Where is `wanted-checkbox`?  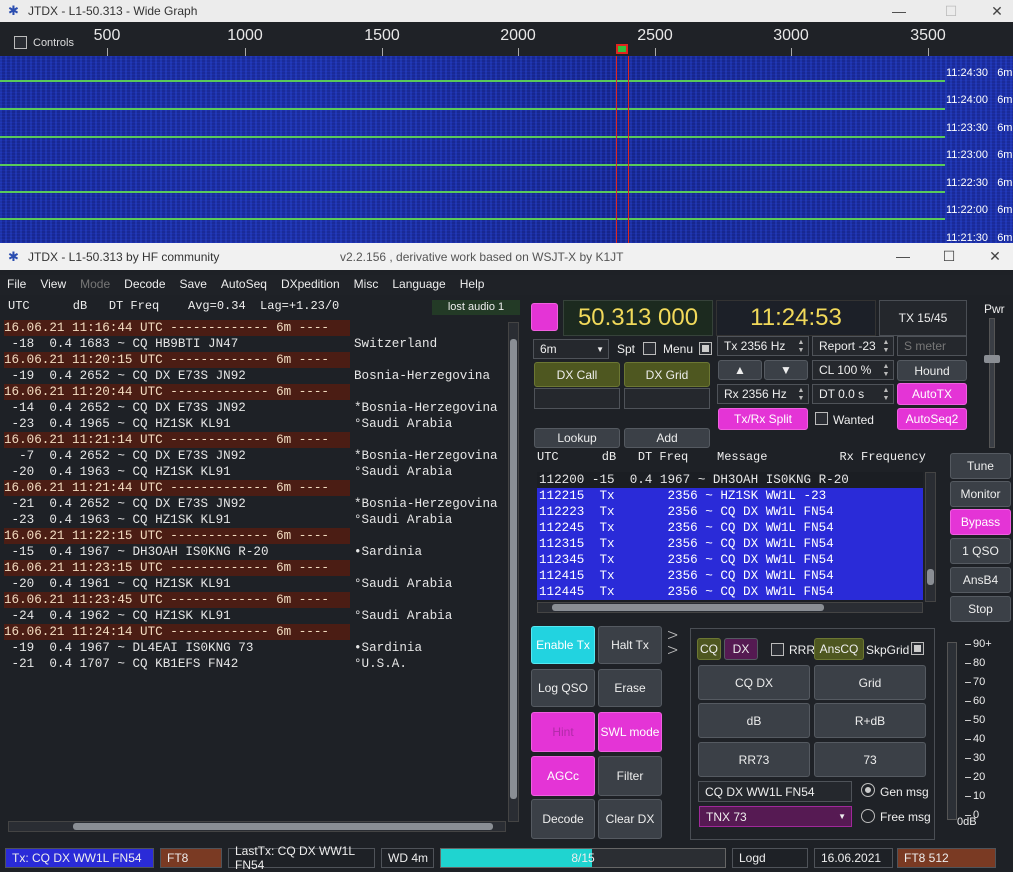 wanted-checkbox is located at coordinates (821, 418).